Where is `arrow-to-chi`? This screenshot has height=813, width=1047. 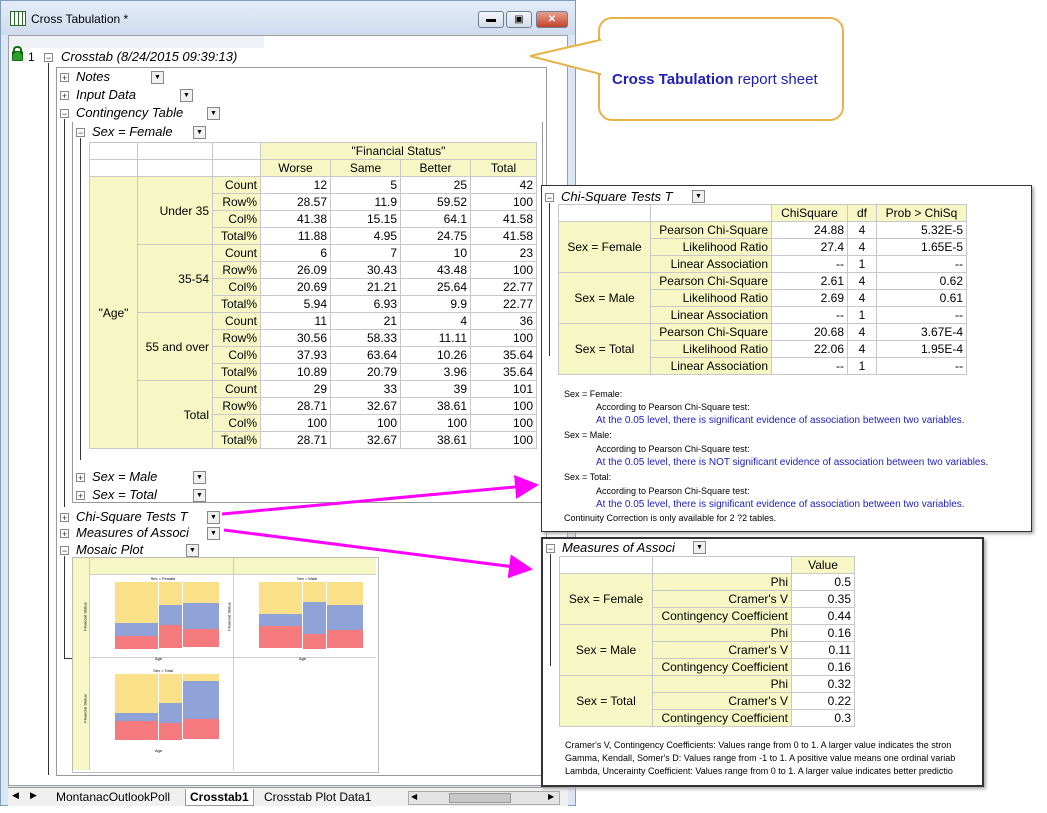
arrow-to-chi is located at coordinates (380, 495).